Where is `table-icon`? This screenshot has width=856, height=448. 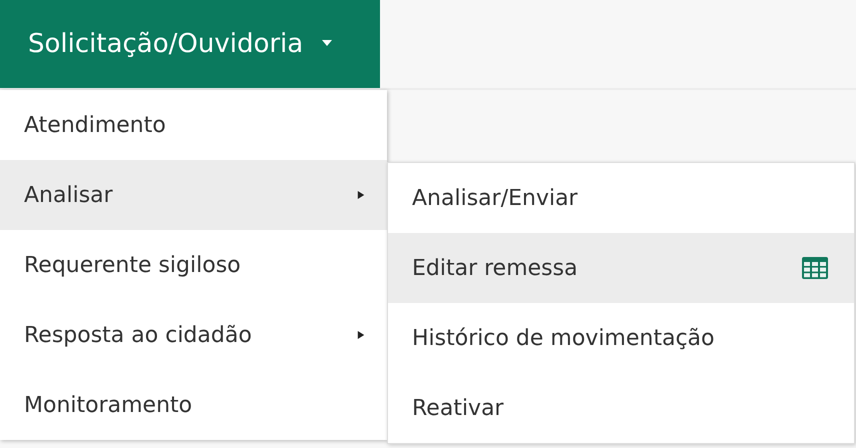 table-icon is located at coordinates (815, 268).